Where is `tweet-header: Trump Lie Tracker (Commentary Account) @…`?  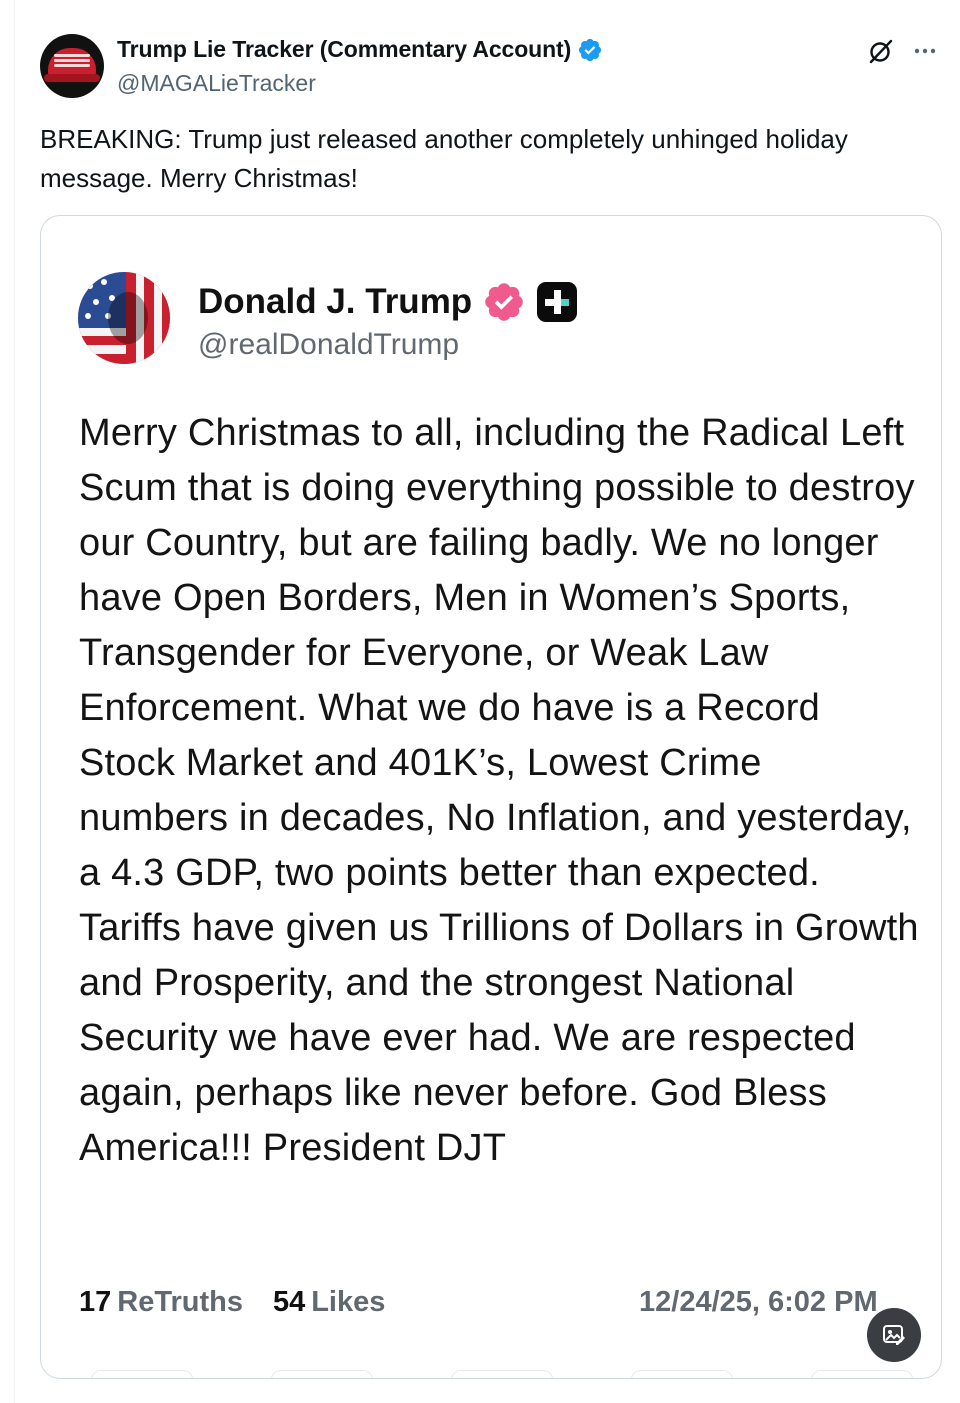
tweet-header: Trump Lie Tracker (Commentary Account) @… is located at coordinates (490, 69).